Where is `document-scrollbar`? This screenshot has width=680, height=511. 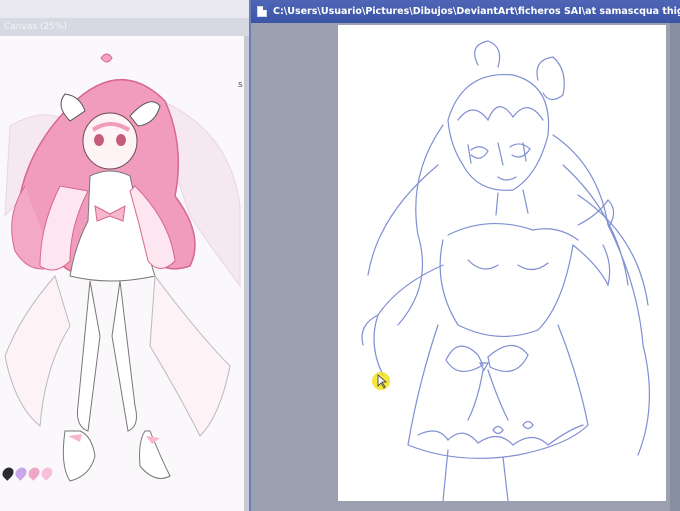 document-scrollbar is located at coordinates (675, 267).